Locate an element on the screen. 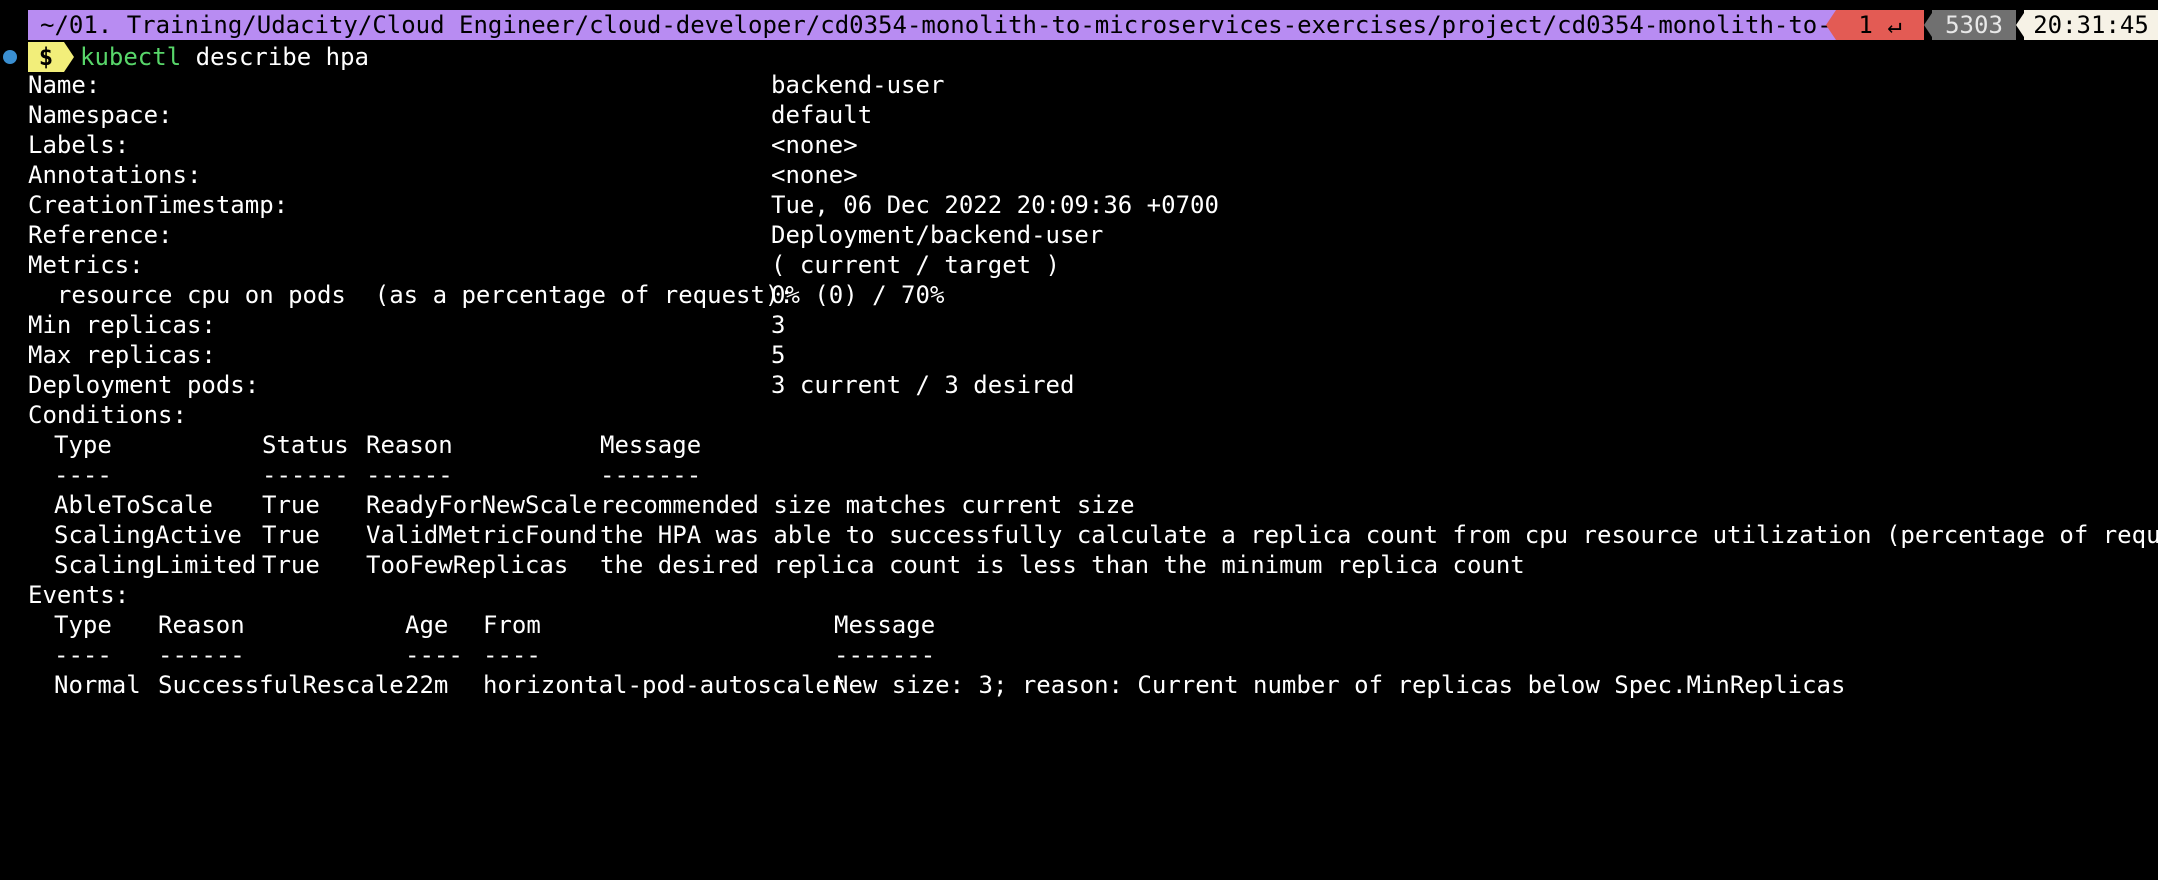 The height and width of the screenshot is (880, 2158). detail-value: 3 current / 3 desired is located at coordinates (923, 385).